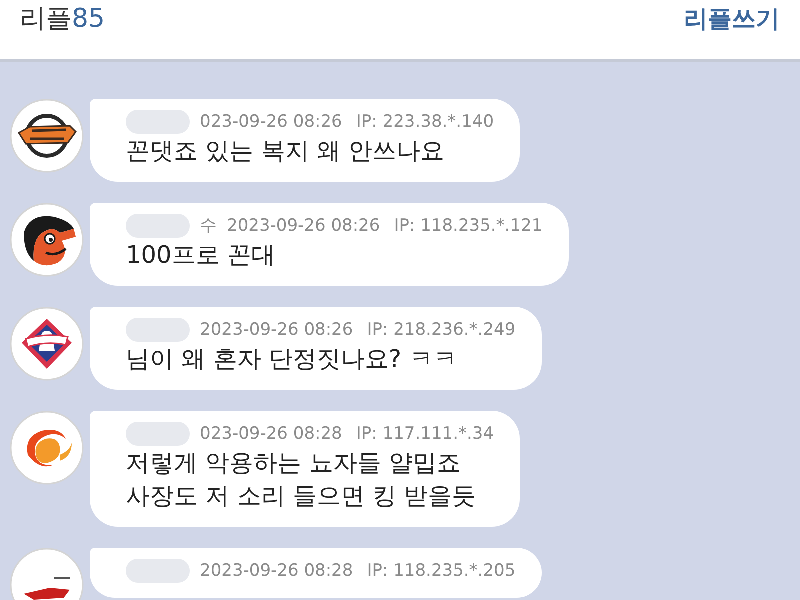  Describe the element at coordinates (47, 574) in the screenshot. I see `banner-emblem-icon` at that location.